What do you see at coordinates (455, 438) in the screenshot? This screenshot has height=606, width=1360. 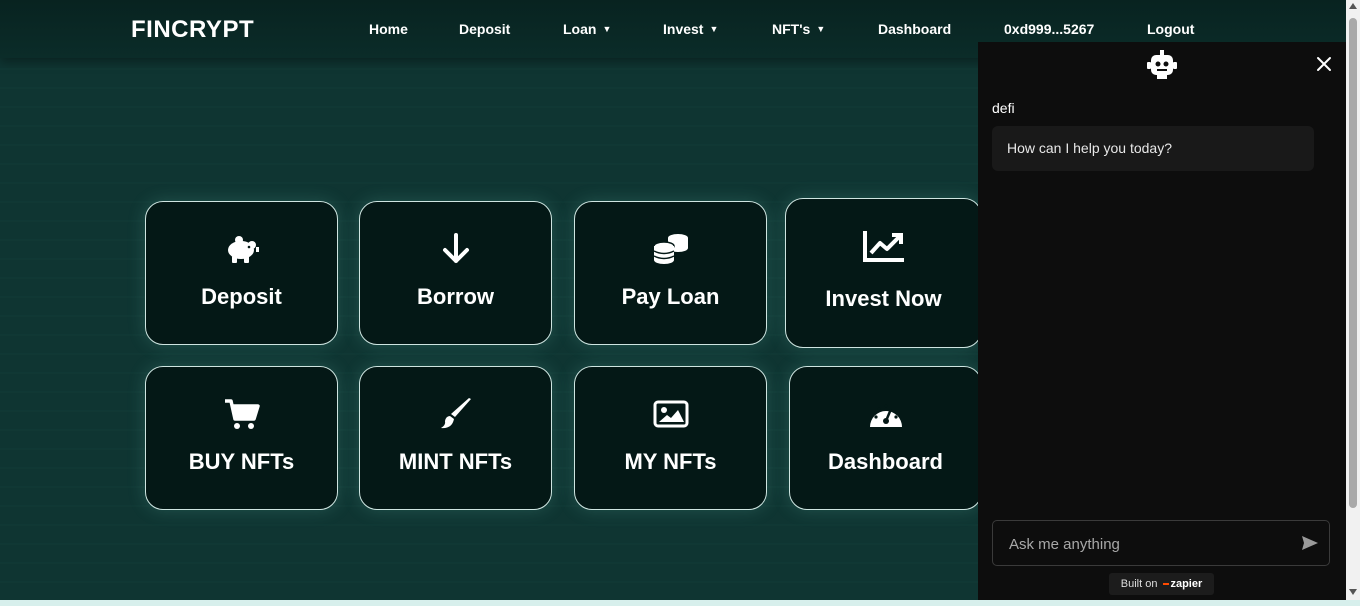 I see `mint-nfts-card: MINT NFTs` at bounding box center [455, 438].